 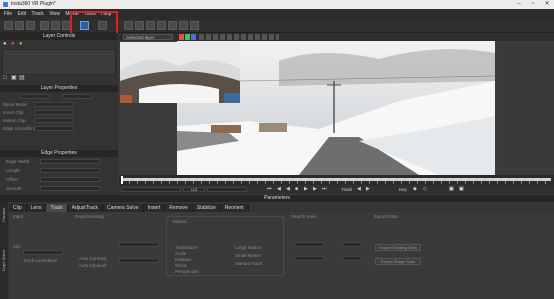 What do you see at coordinates (148, 37) in the screenshot?
I see `layer-select: Selected layer` at bounding box center [148, 37].